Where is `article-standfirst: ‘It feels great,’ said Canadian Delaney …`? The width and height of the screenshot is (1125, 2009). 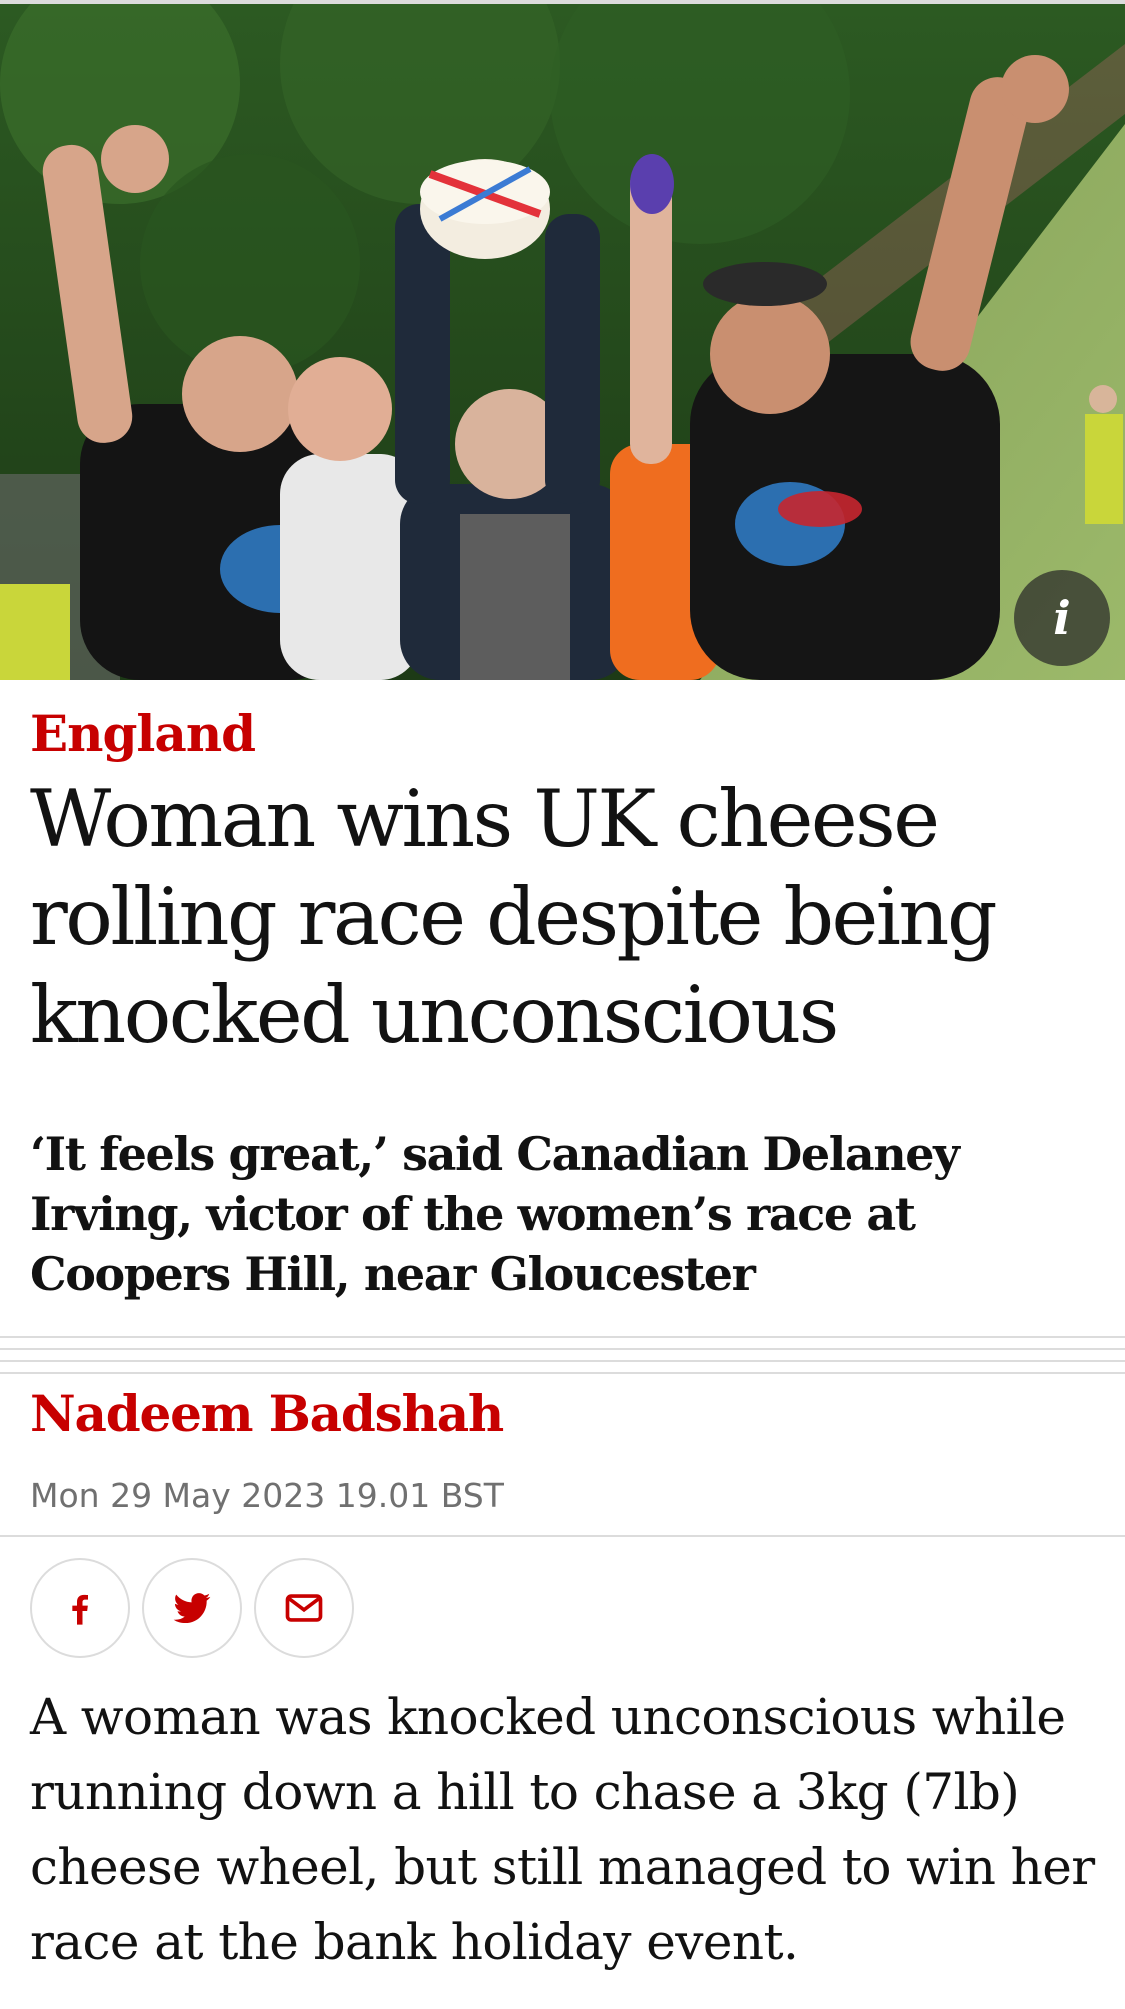
article-standfirst: ‘It feels great,’ said Canadian Delaney … is located at coordinates (495, 1214).